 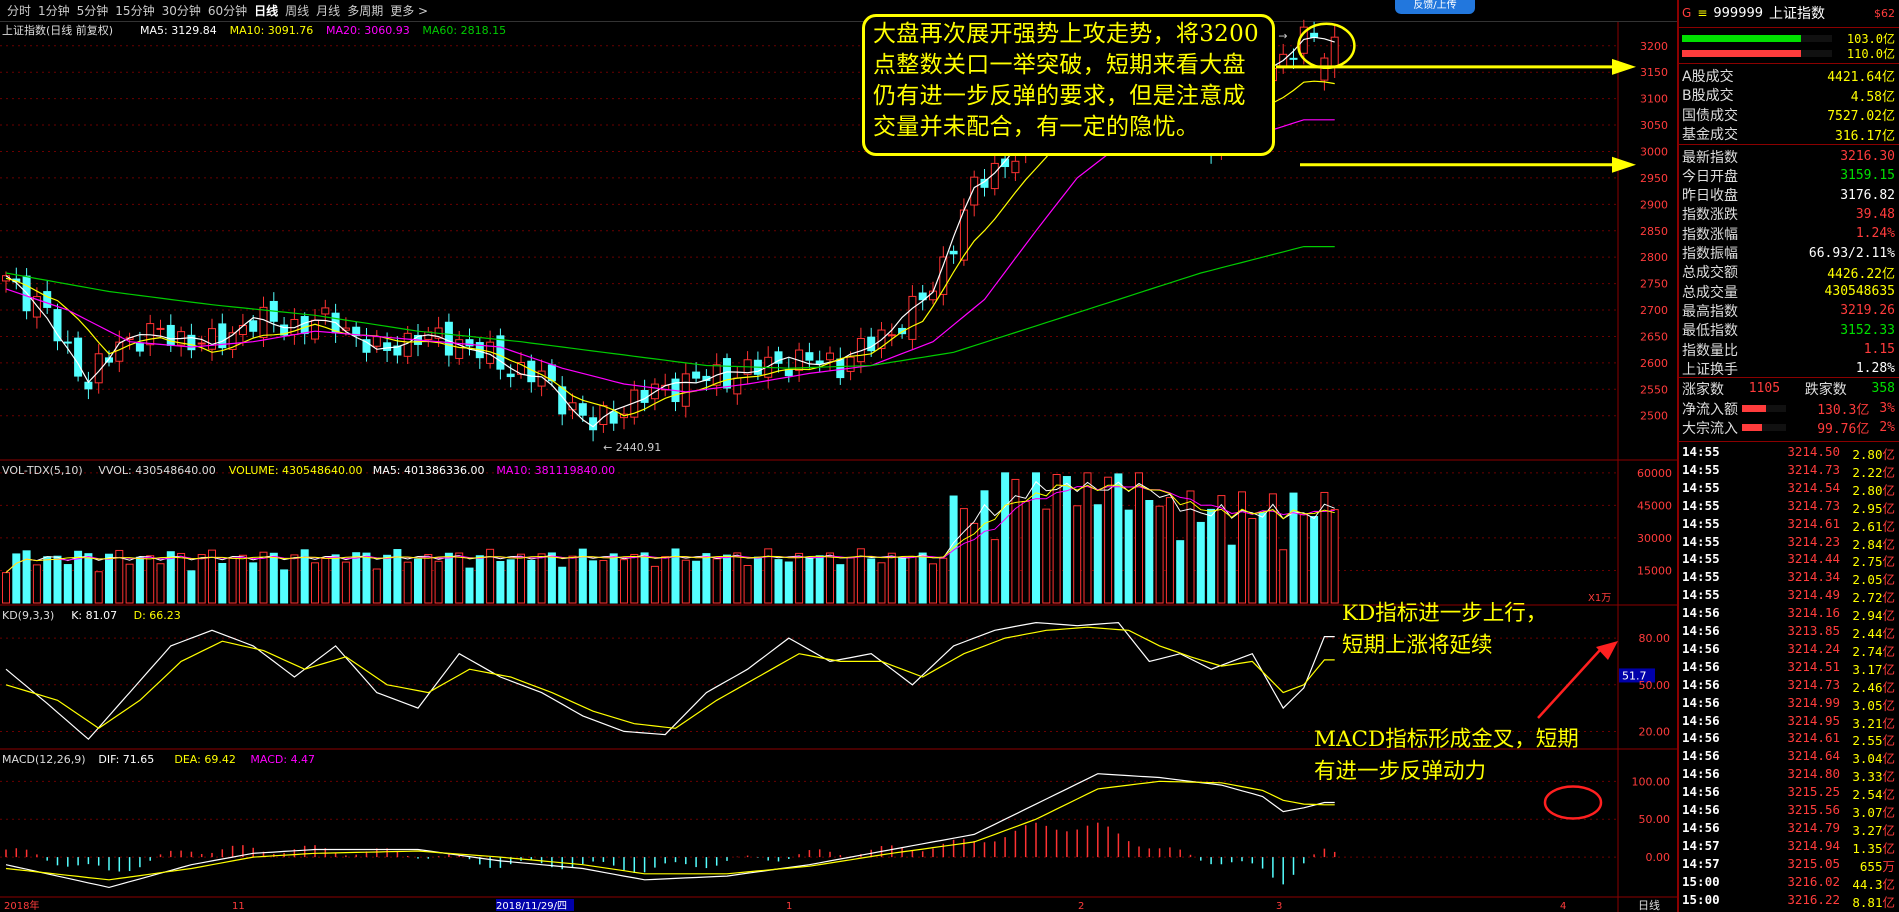 I want to click on main-tick-label: 2950, so click(x=1654, y=178).